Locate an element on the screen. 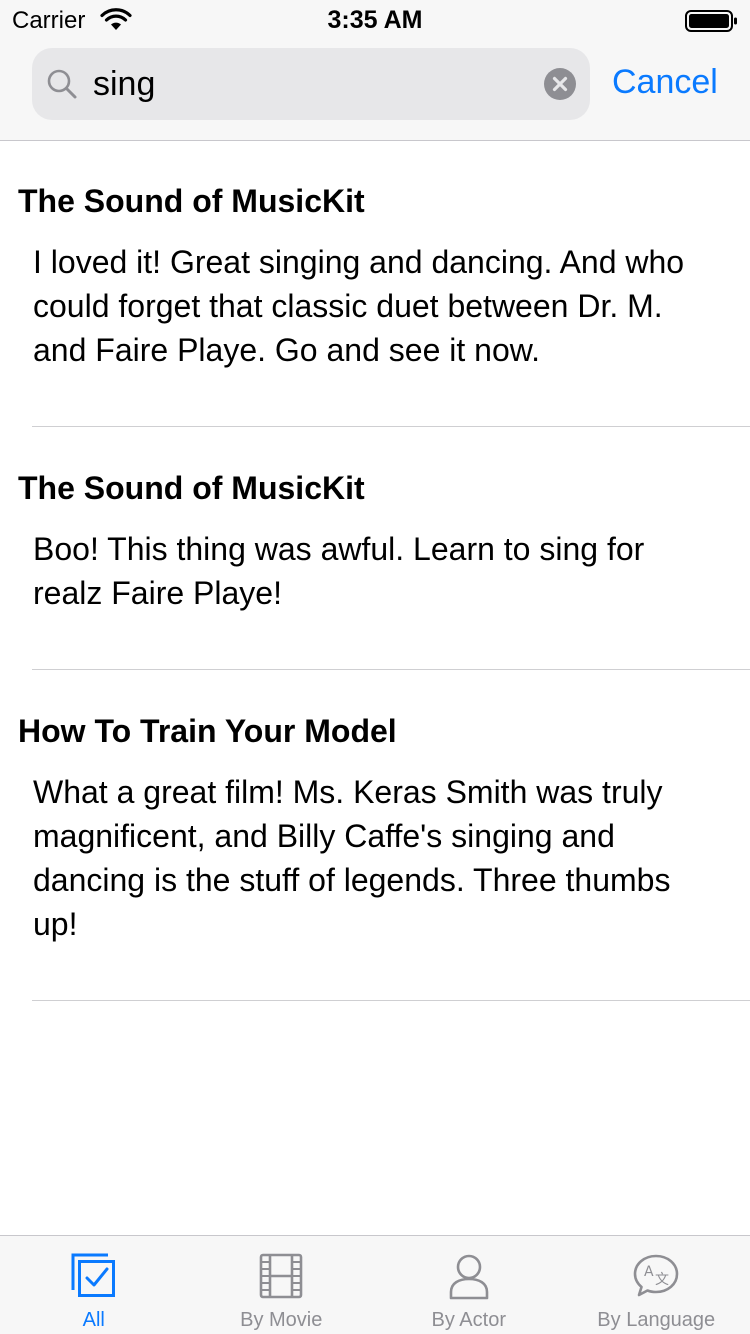 Image resolution: width=750 pixels, height=1334 pixels. checkbox-stack-icon is located at coordinates (93, 1275).